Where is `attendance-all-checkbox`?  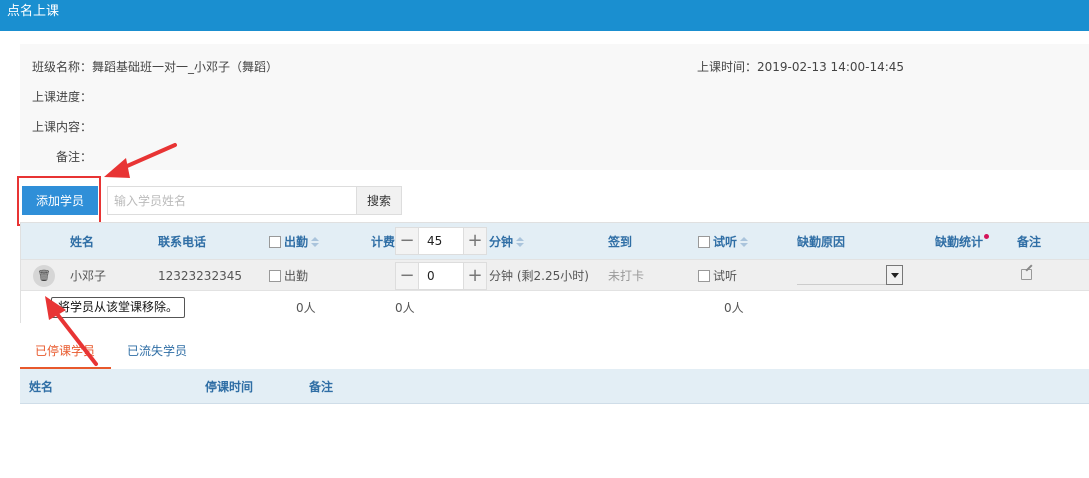
attendance-all-checkbox is located at coordinates (275, 242).